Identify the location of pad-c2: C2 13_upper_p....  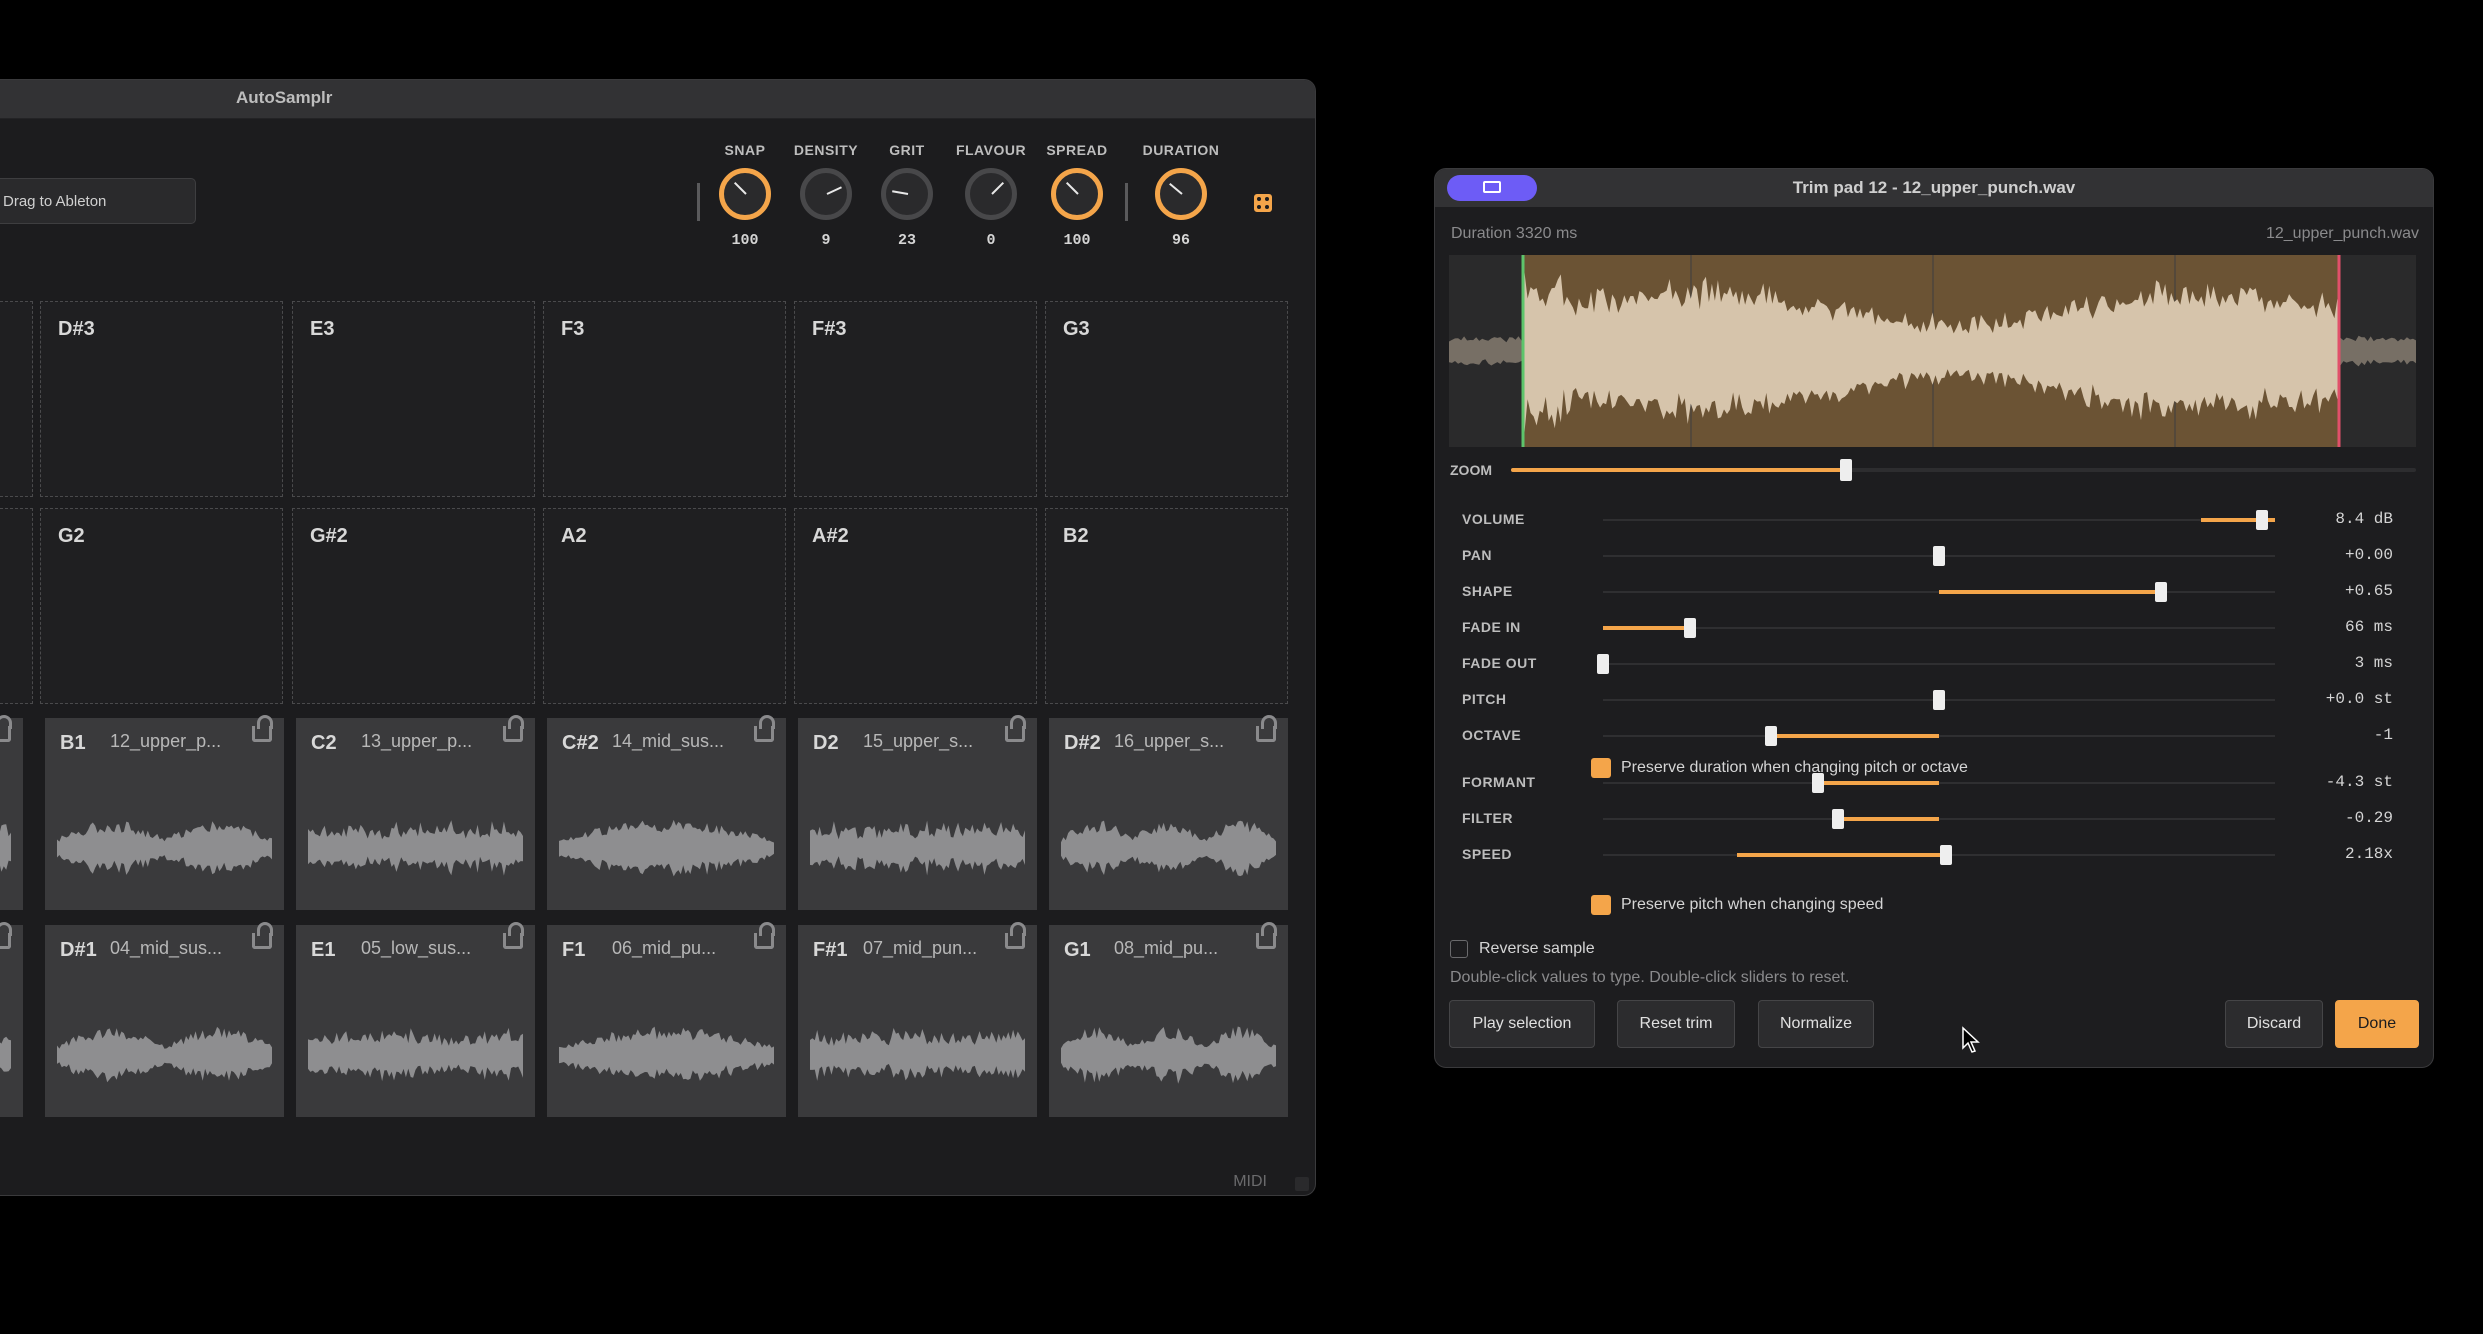
(415, 812).